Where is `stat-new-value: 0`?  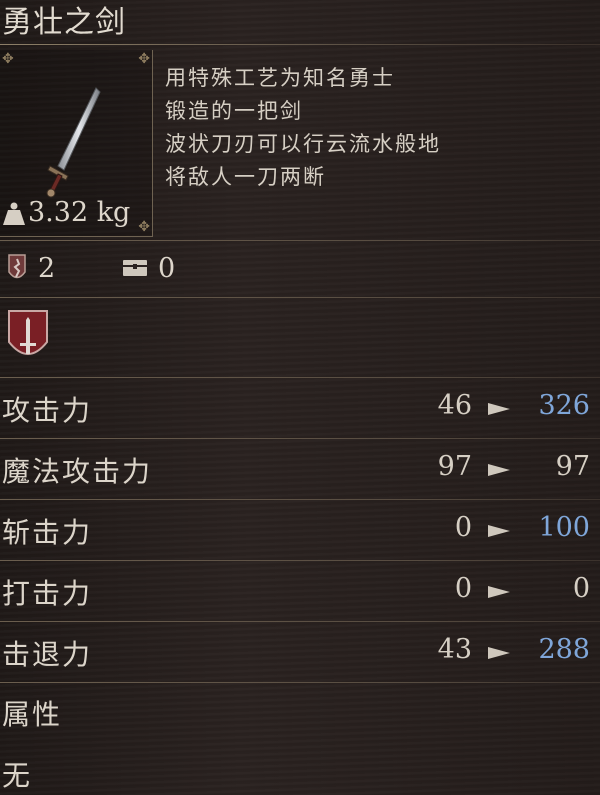 stat-new-value: 0 is located at coordinates (581, 588).